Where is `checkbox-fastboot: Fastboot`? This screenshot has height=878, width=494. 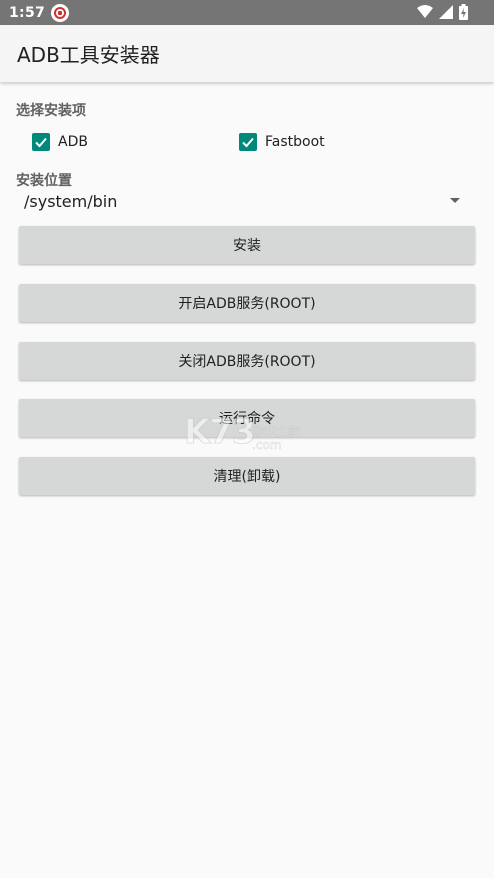 checkbox-fastboot: Fastboot is located at coordinates (282, 142).